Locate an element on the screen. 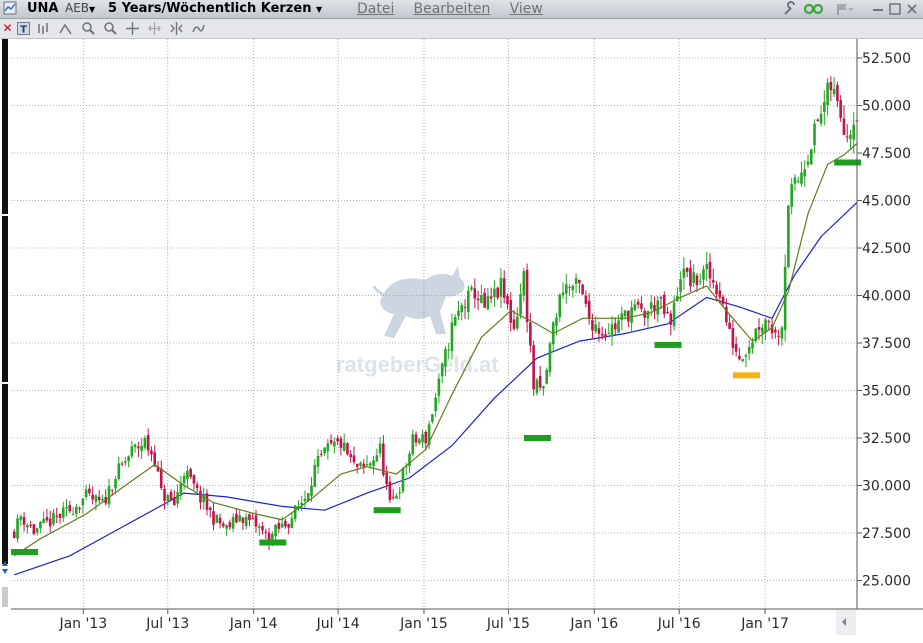 This screenshot has height=643, width=923. scroll-thumb is located at coordinates (5, 597).